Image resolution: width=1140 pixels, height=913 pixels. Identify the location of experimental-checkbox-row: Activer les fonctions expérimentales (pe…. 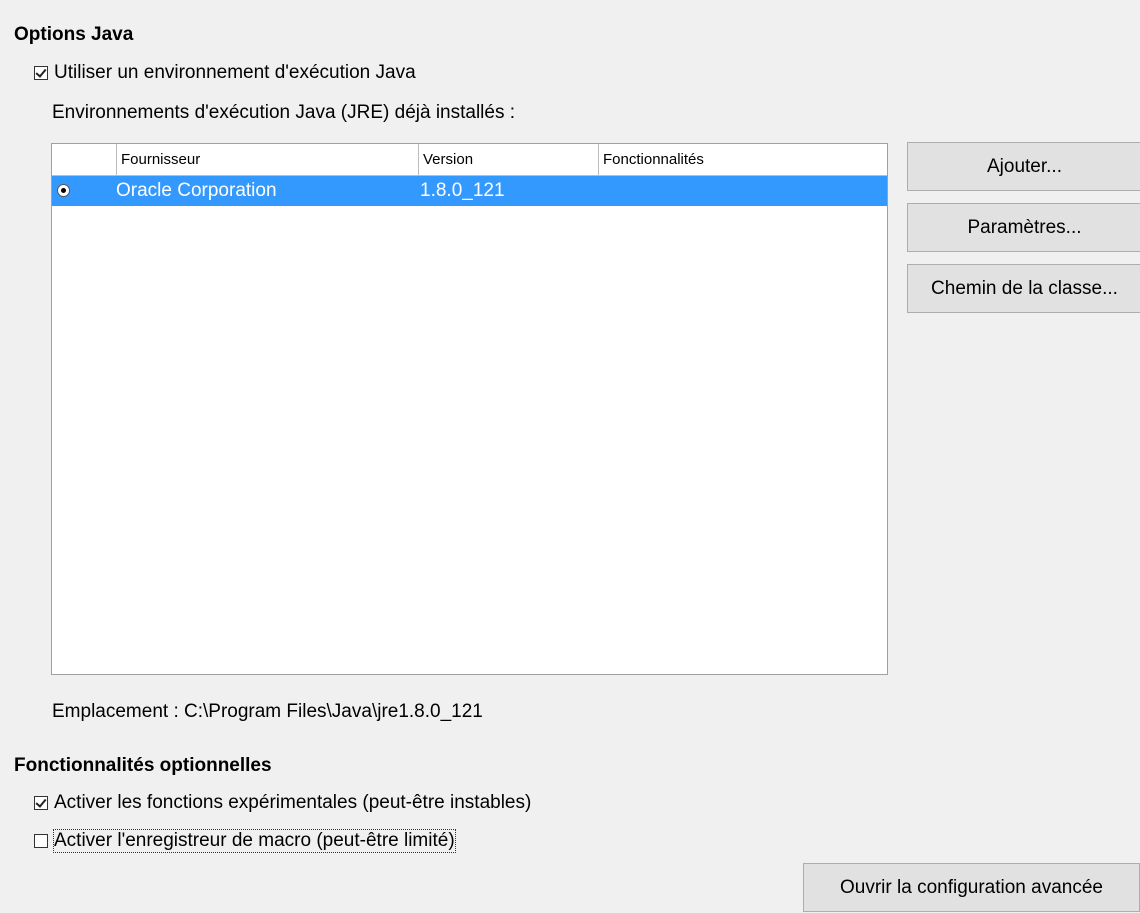
(282, 803).